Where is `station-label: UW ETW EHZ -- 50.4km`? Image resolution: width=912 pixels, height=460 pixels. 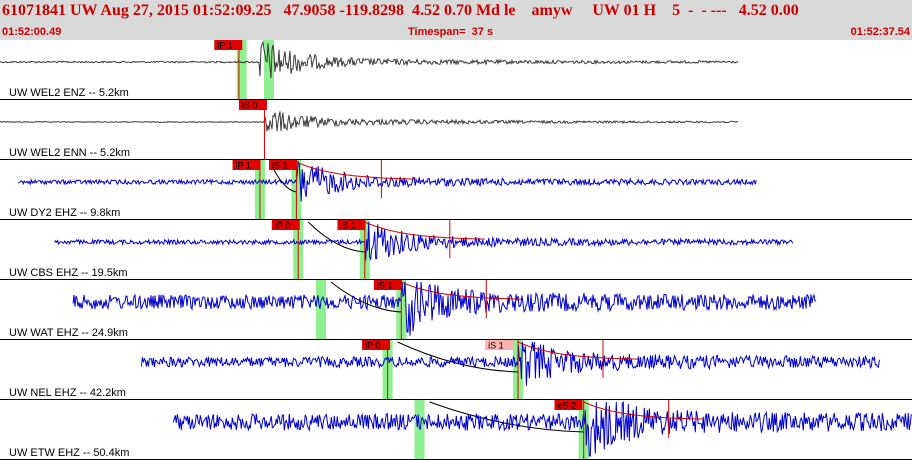 station-label: UW ETW EHZ -- 50.4km is located at coordinates (69, 453).